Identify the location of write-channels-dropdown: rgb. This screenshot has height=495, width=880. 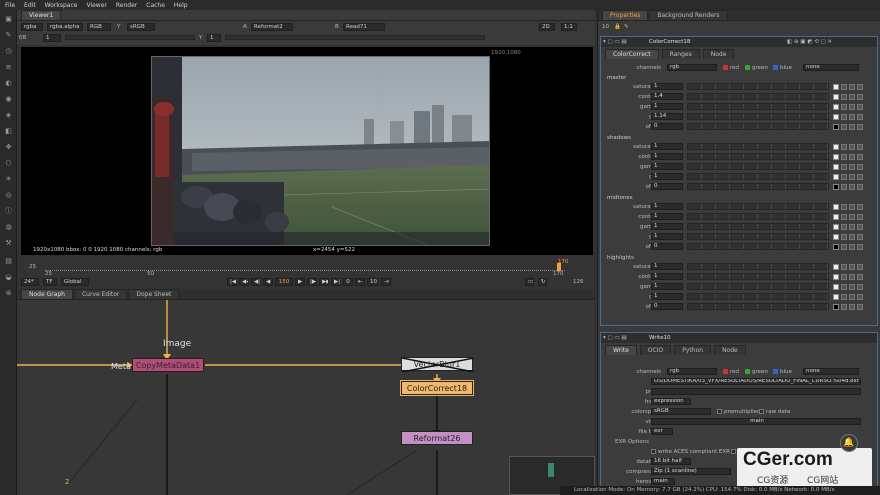
(692, 371).